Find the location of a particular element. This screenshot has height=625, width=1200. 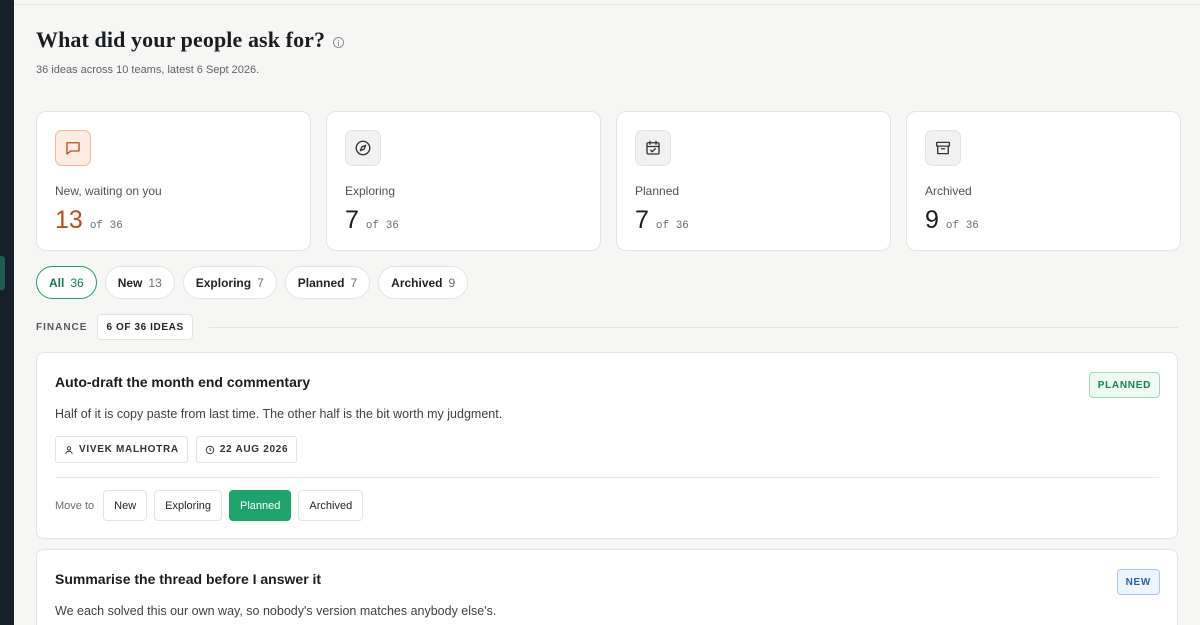

filter-count: 13 is located at coordinates (155, 282).